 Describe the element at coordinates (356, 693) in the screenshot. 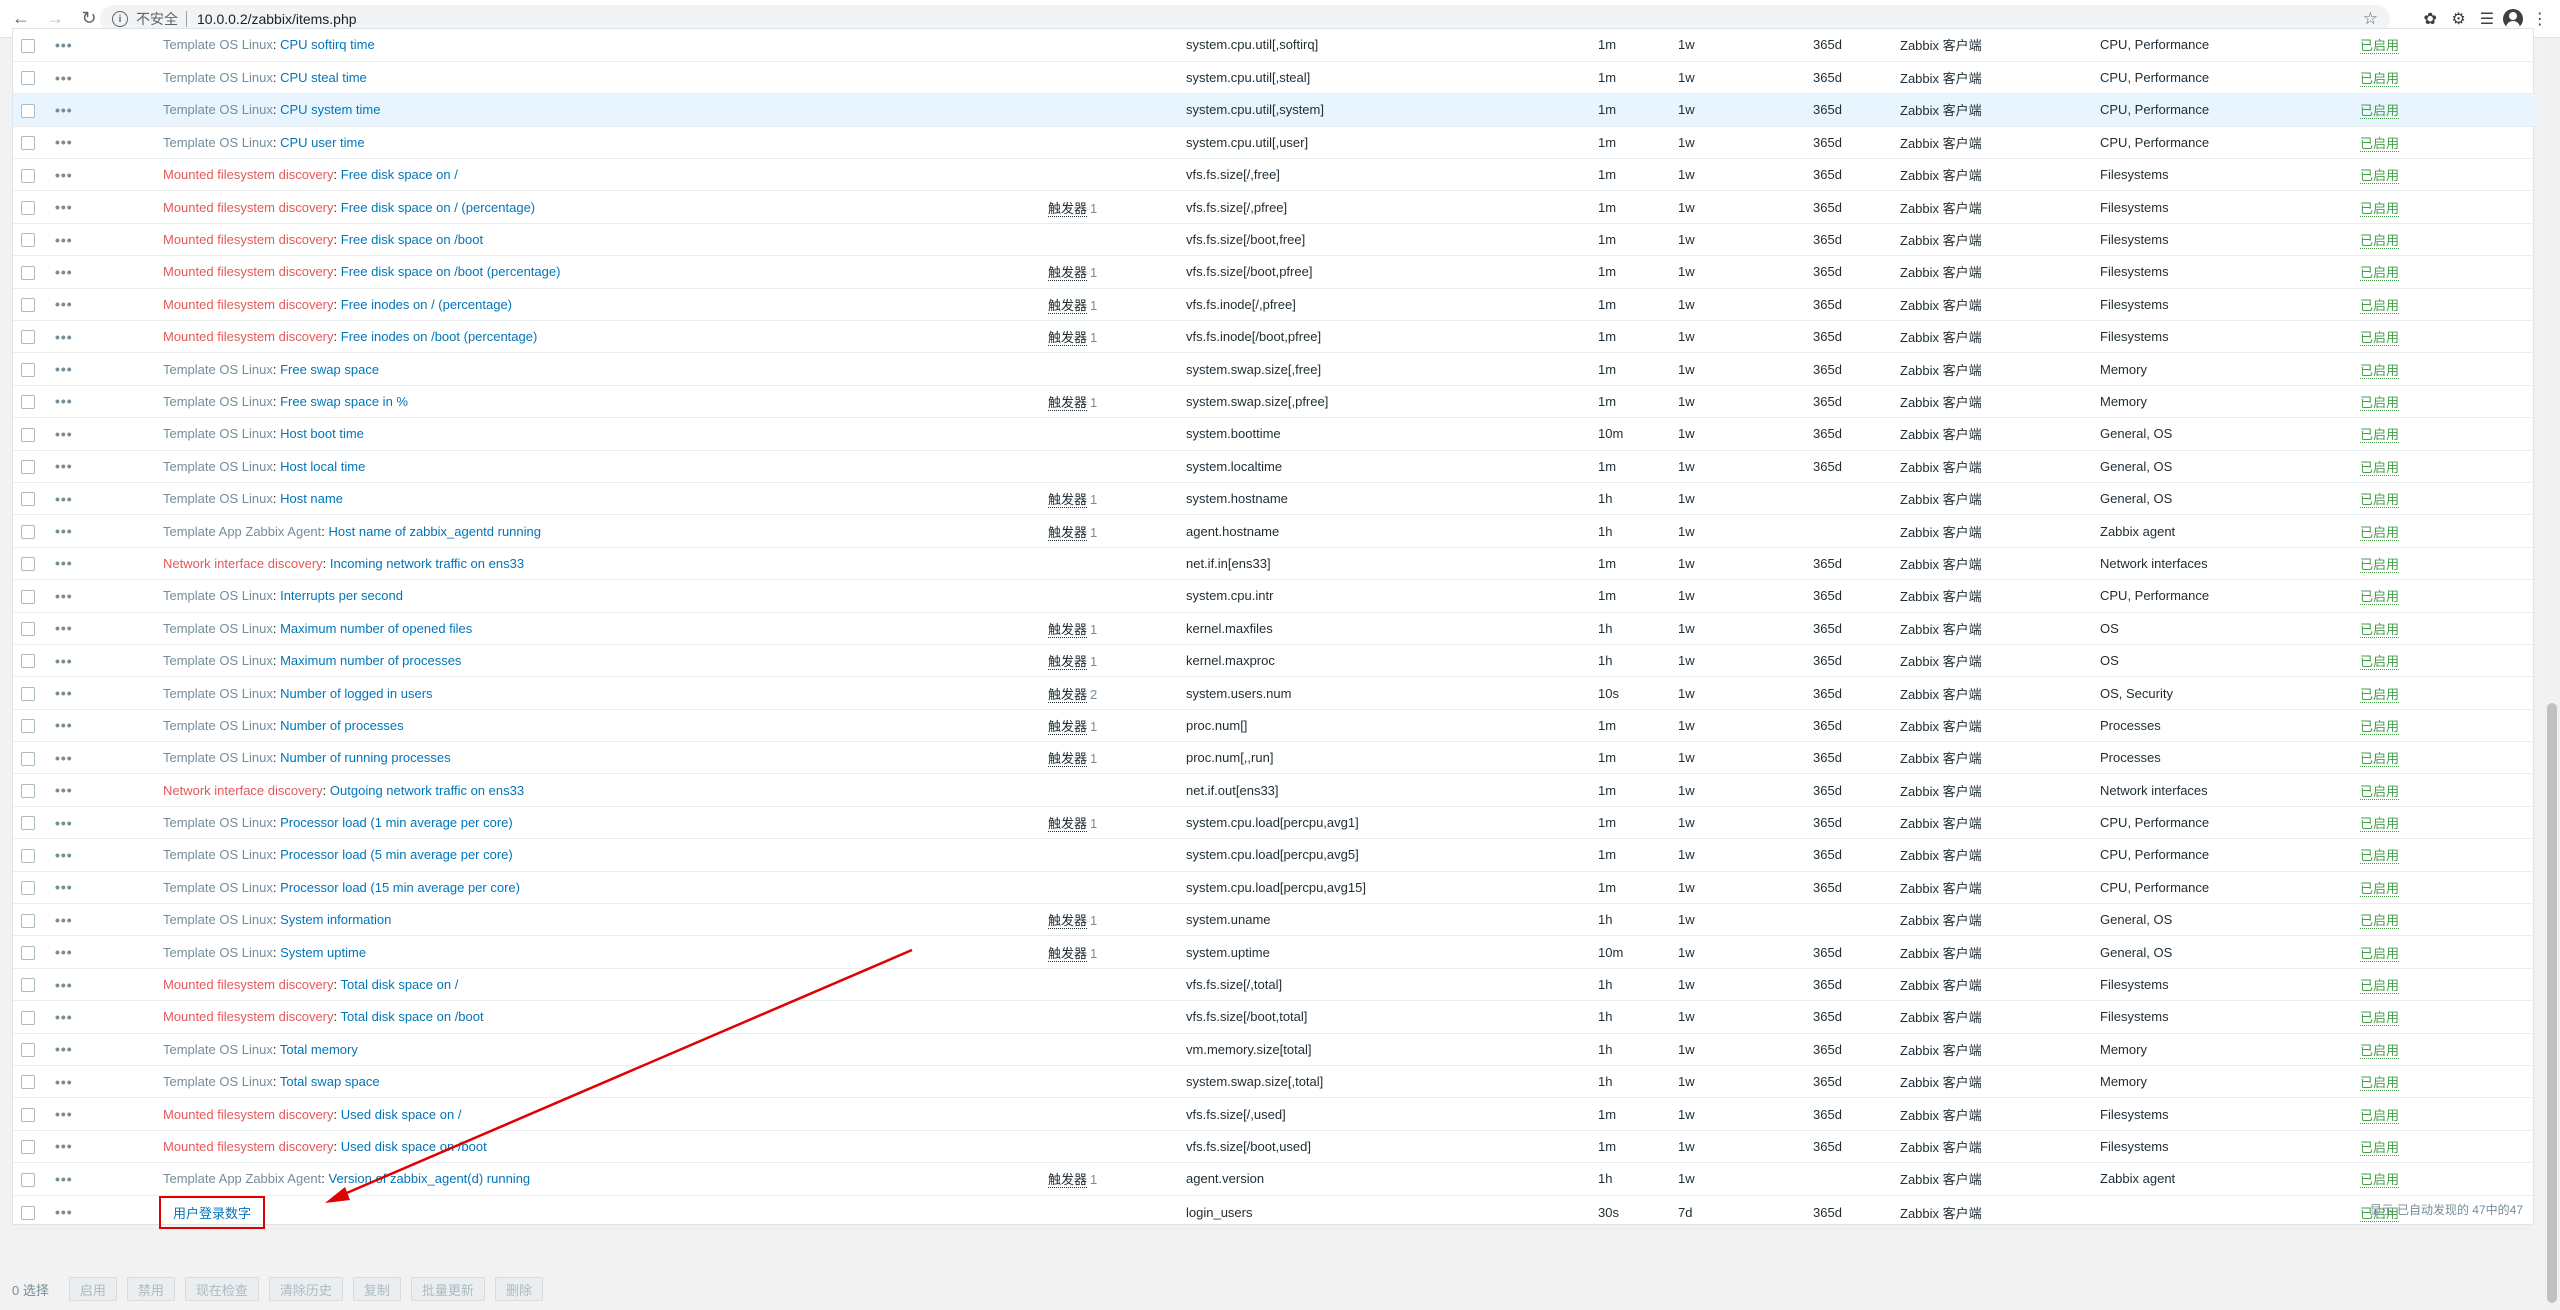

I see `item-name-link: Number of logged in users` at that location.